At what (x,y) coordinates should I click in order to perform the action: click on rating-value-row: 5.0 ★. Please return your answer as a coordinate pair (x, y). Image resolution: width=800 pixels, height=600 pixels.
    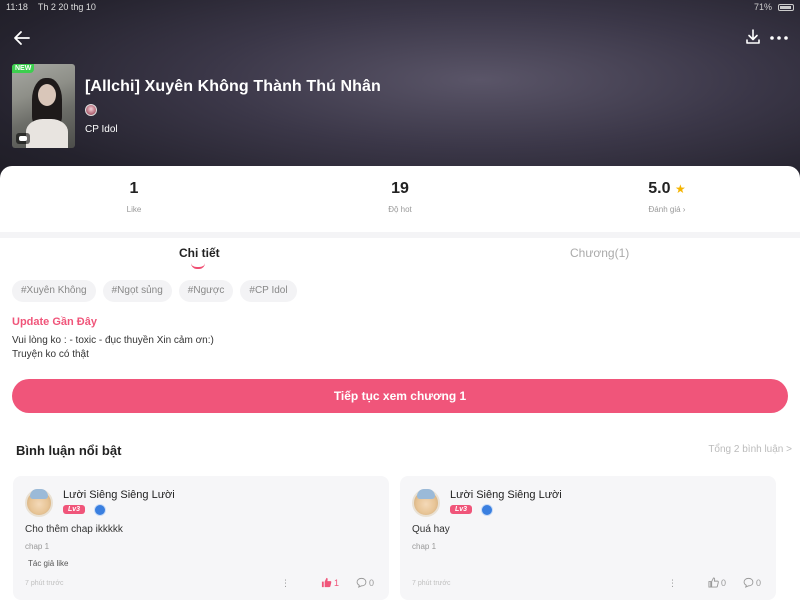
    Looking at the image, I should click on (667, 189).